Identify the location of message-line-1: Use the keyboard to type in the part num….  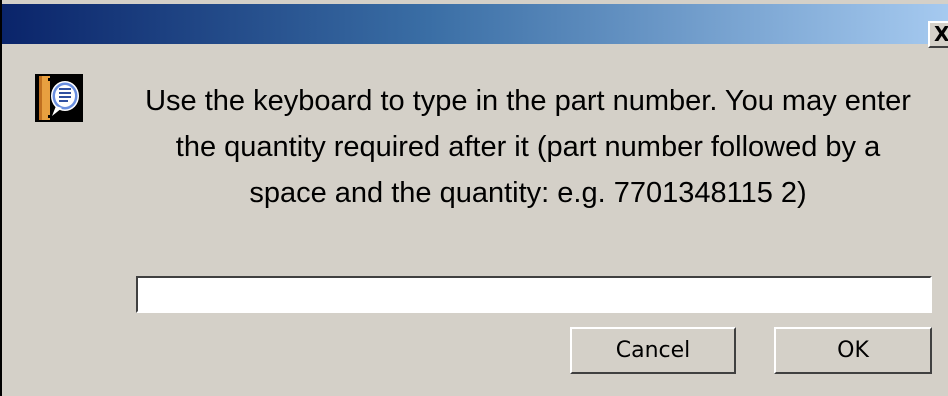
(528, 101).